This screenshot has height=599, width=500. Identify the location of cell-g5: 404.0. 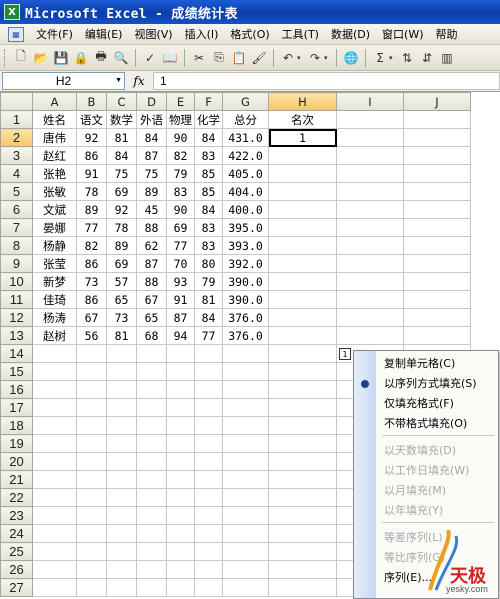
(245, 191).